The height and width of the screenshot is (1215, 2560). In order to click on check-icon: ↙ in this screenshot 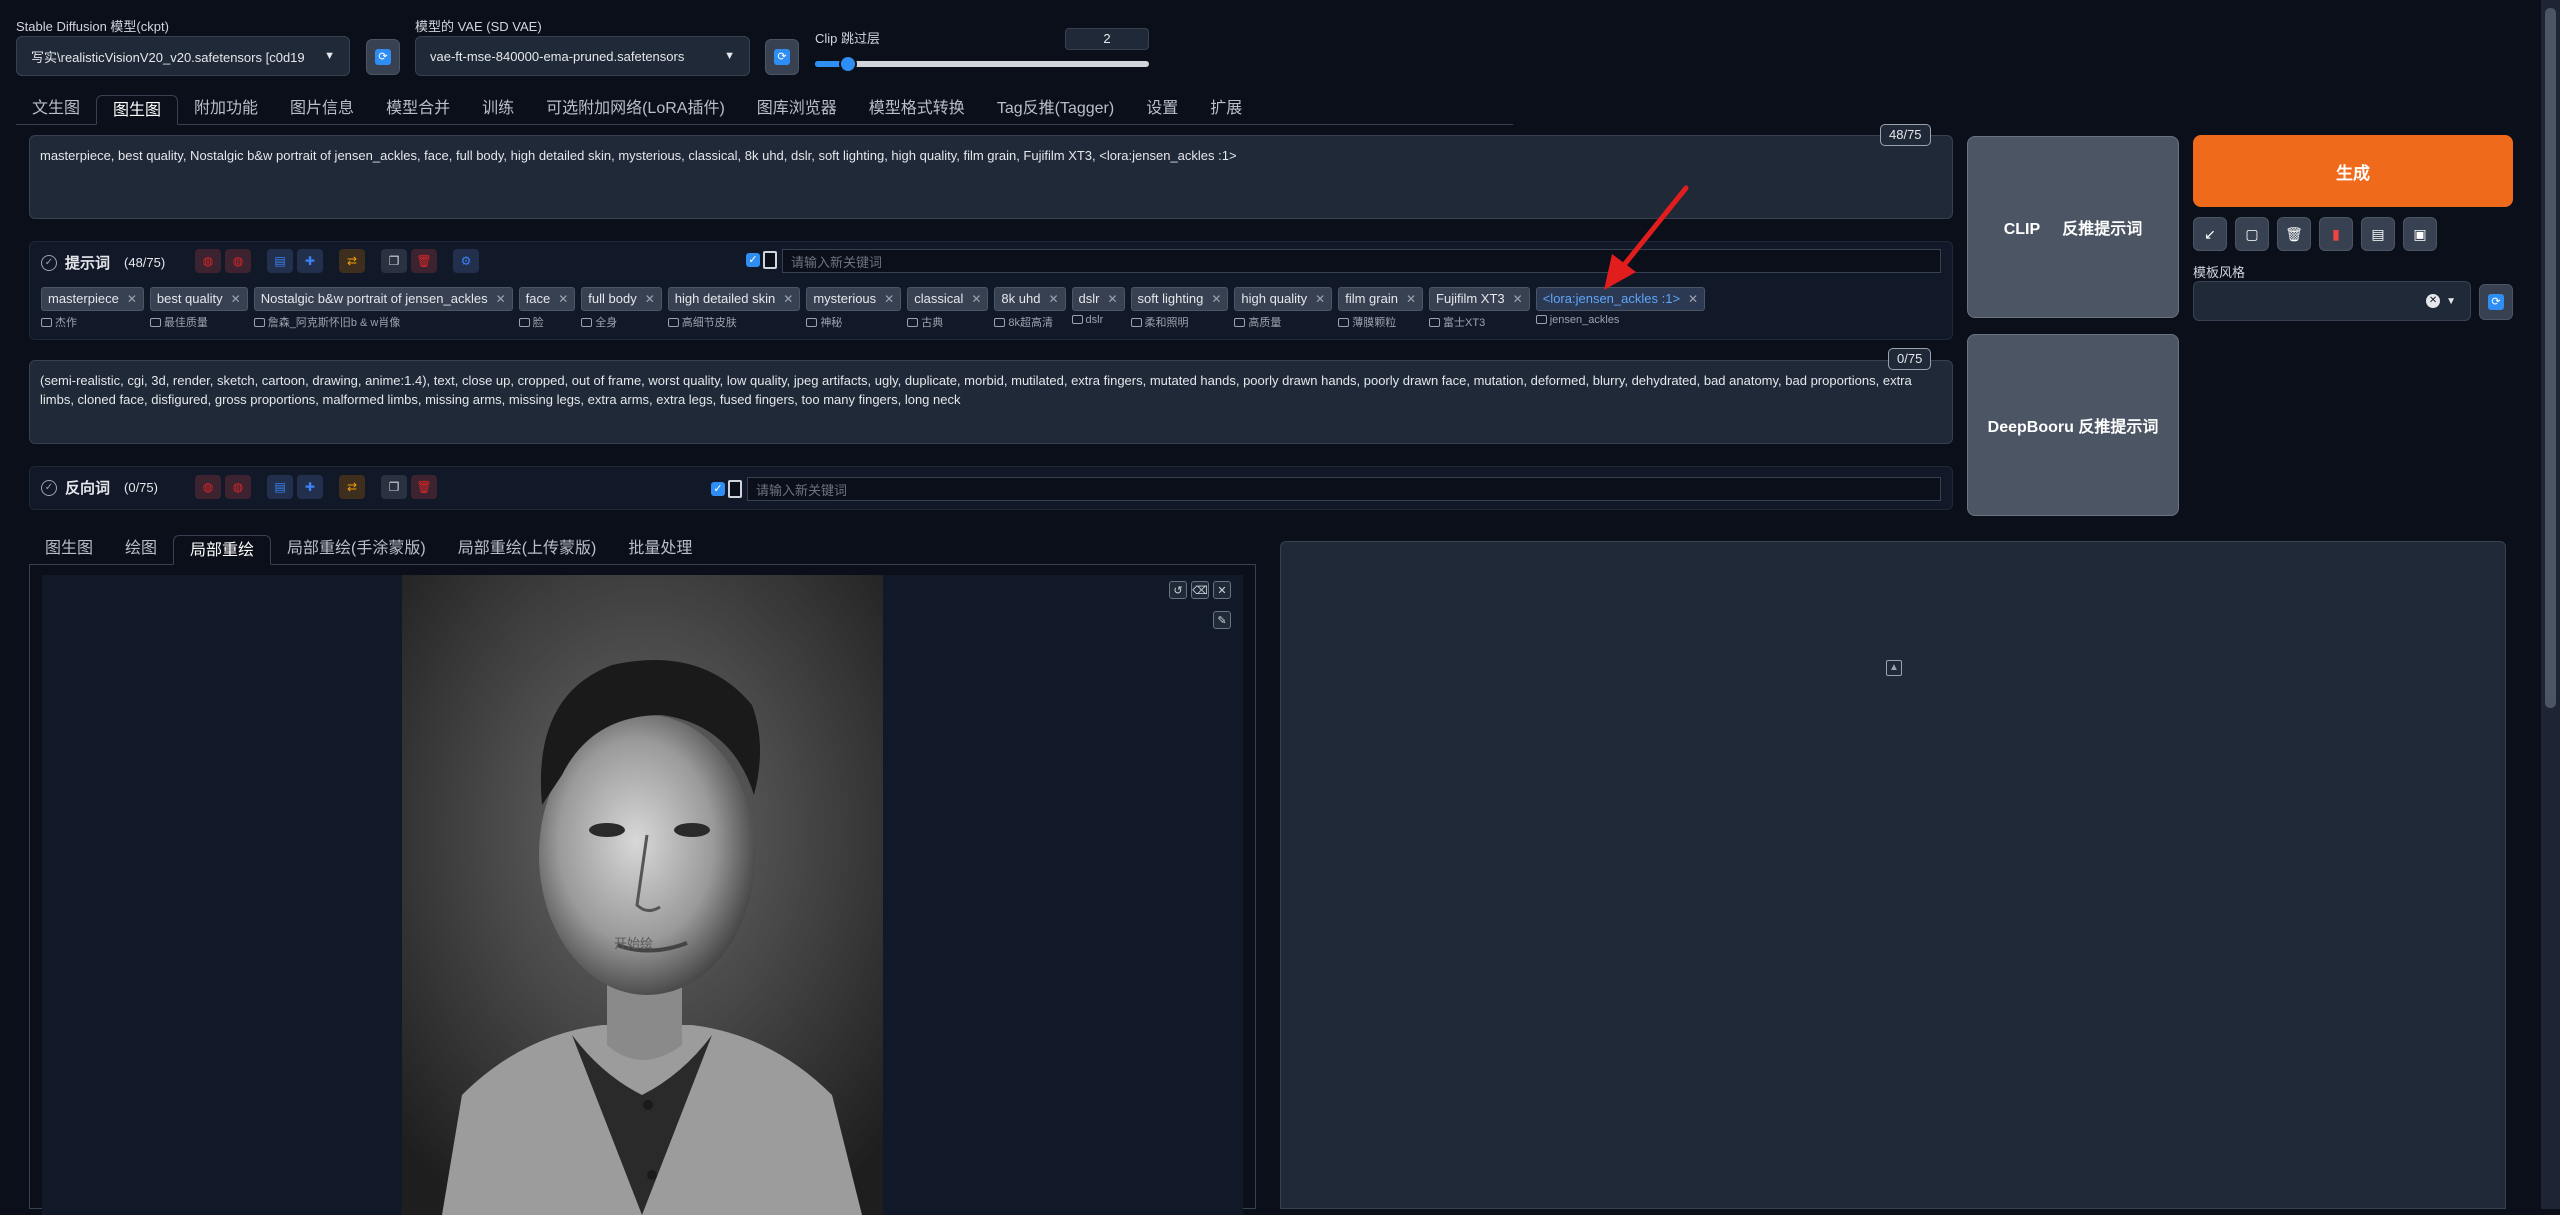, I will do `click(2210, 234)`.